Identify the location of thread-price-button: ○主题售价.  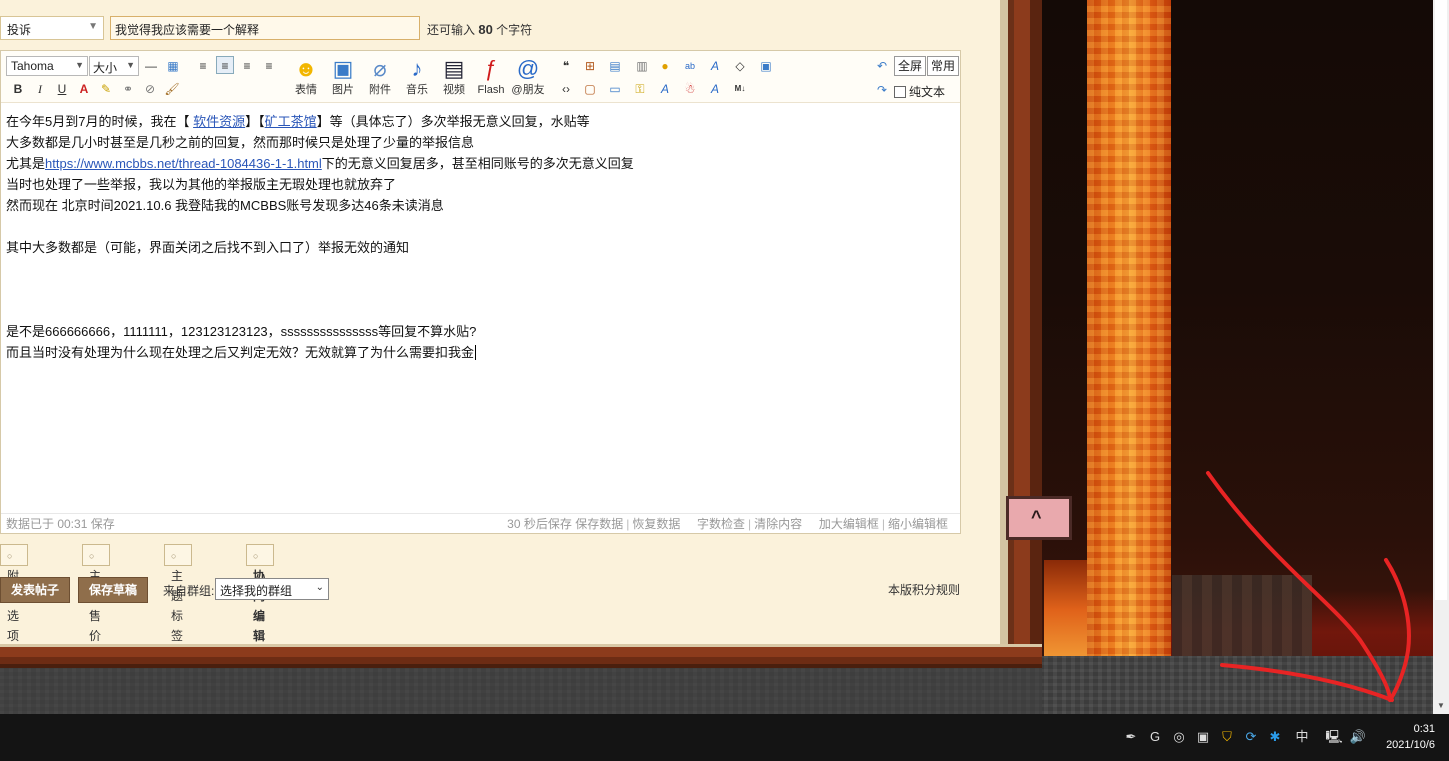
(96, 593).